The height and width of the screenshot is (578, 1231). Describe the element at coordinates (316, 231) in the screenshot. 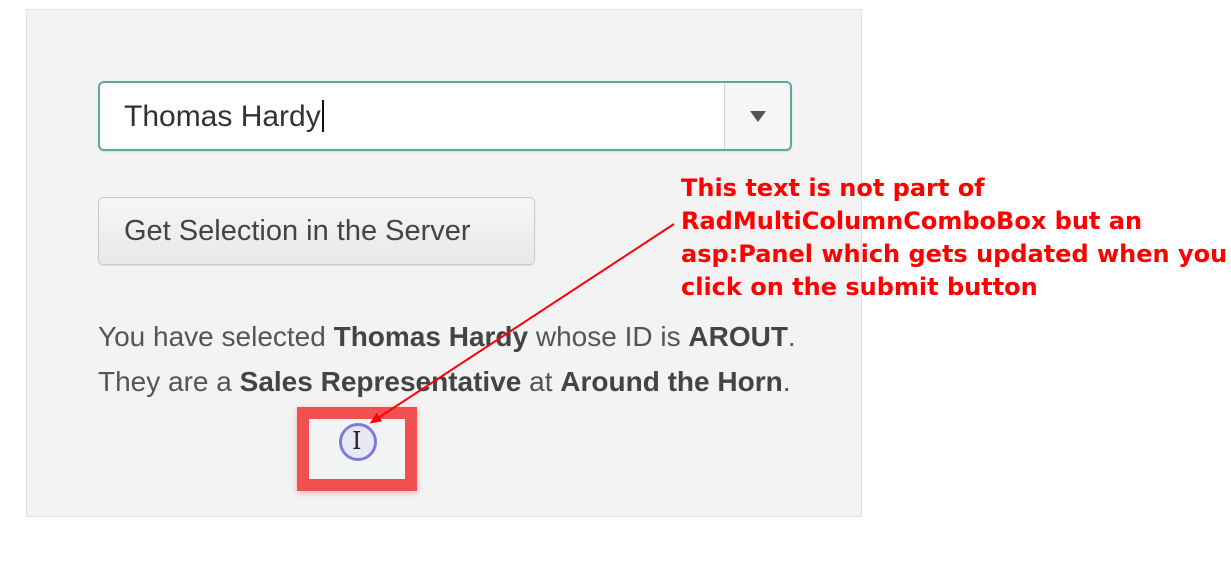

I see `get-selection-button: Get Selection in the Server` at that location.